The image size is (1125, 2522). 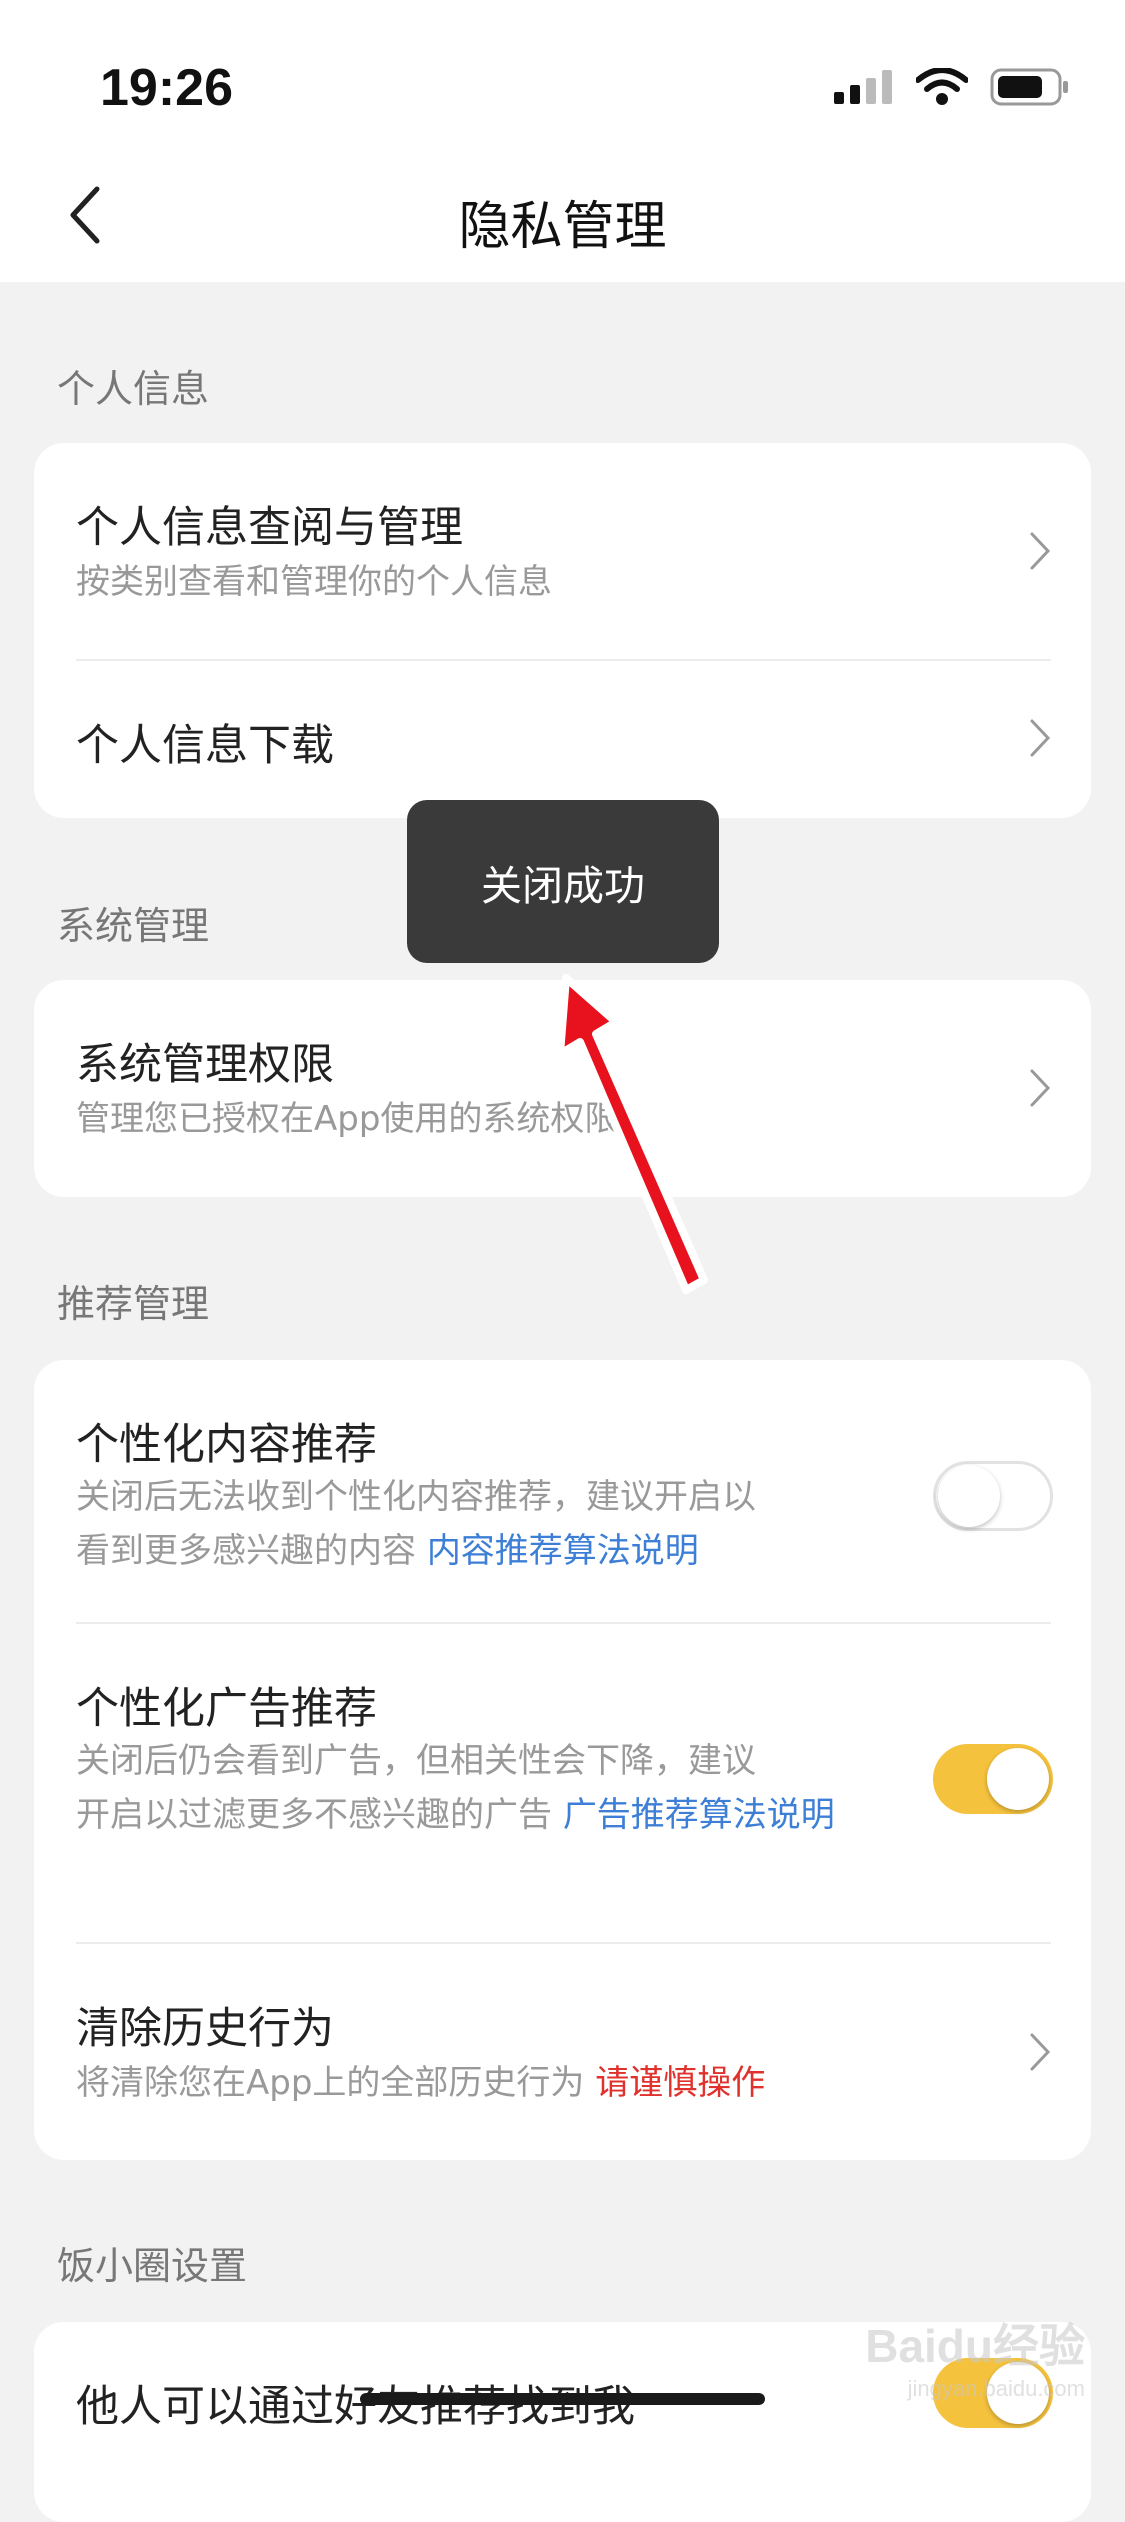 What do you see at coordinates (699, 1815) in the screenshot?
I see `ad-algorithm-link: 广告推荐算法说明` at bounding box center [699, 1815].